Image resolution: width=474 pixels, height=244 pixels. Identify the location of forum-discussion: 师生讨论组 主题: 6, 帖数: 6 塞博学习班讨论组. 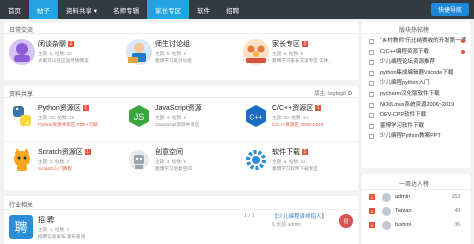
(179, 56).